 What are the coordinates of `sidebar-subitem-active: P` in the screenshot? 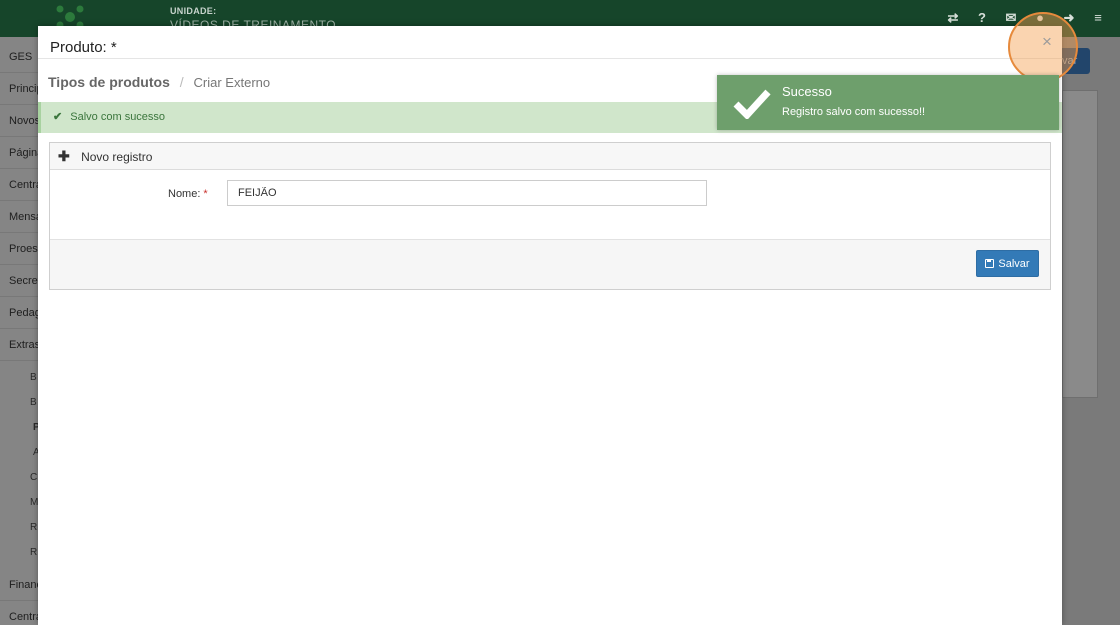 It's located at (20, 427).